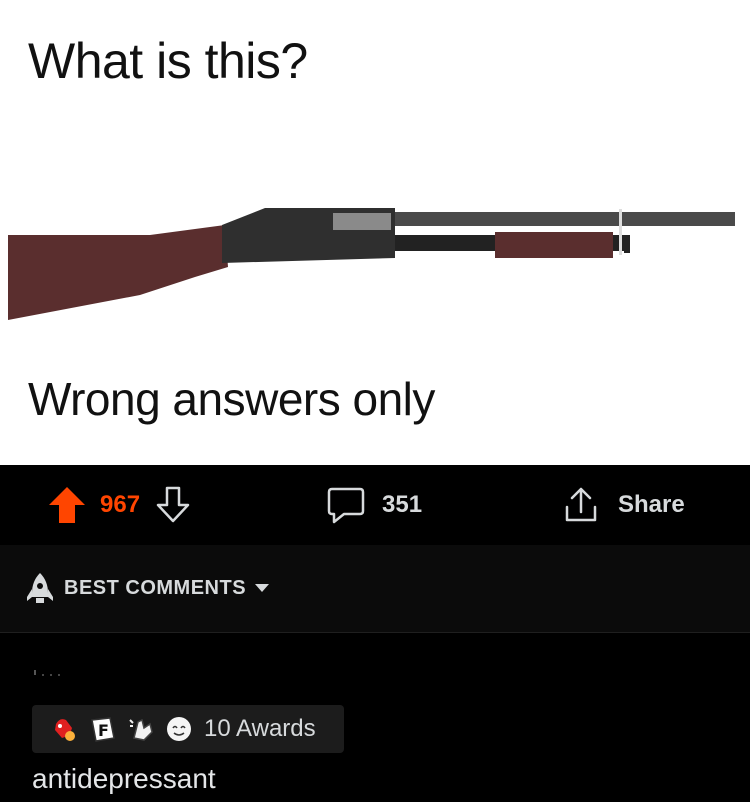 This screenshot has height=802, width=750. I want to click on upvote-arrow-icon, so click(67, 505).